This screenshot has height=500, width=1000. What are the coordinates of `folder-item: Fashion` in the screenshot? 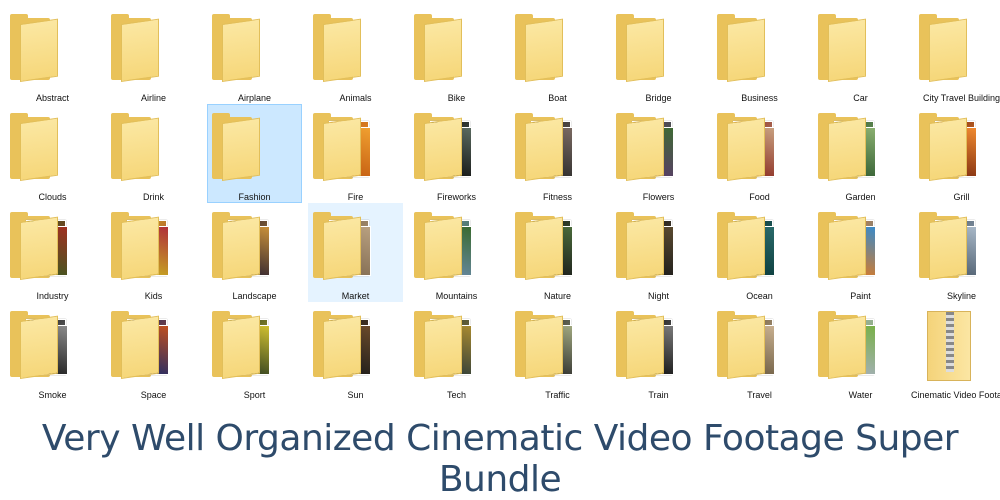 It's located at (254, 153).